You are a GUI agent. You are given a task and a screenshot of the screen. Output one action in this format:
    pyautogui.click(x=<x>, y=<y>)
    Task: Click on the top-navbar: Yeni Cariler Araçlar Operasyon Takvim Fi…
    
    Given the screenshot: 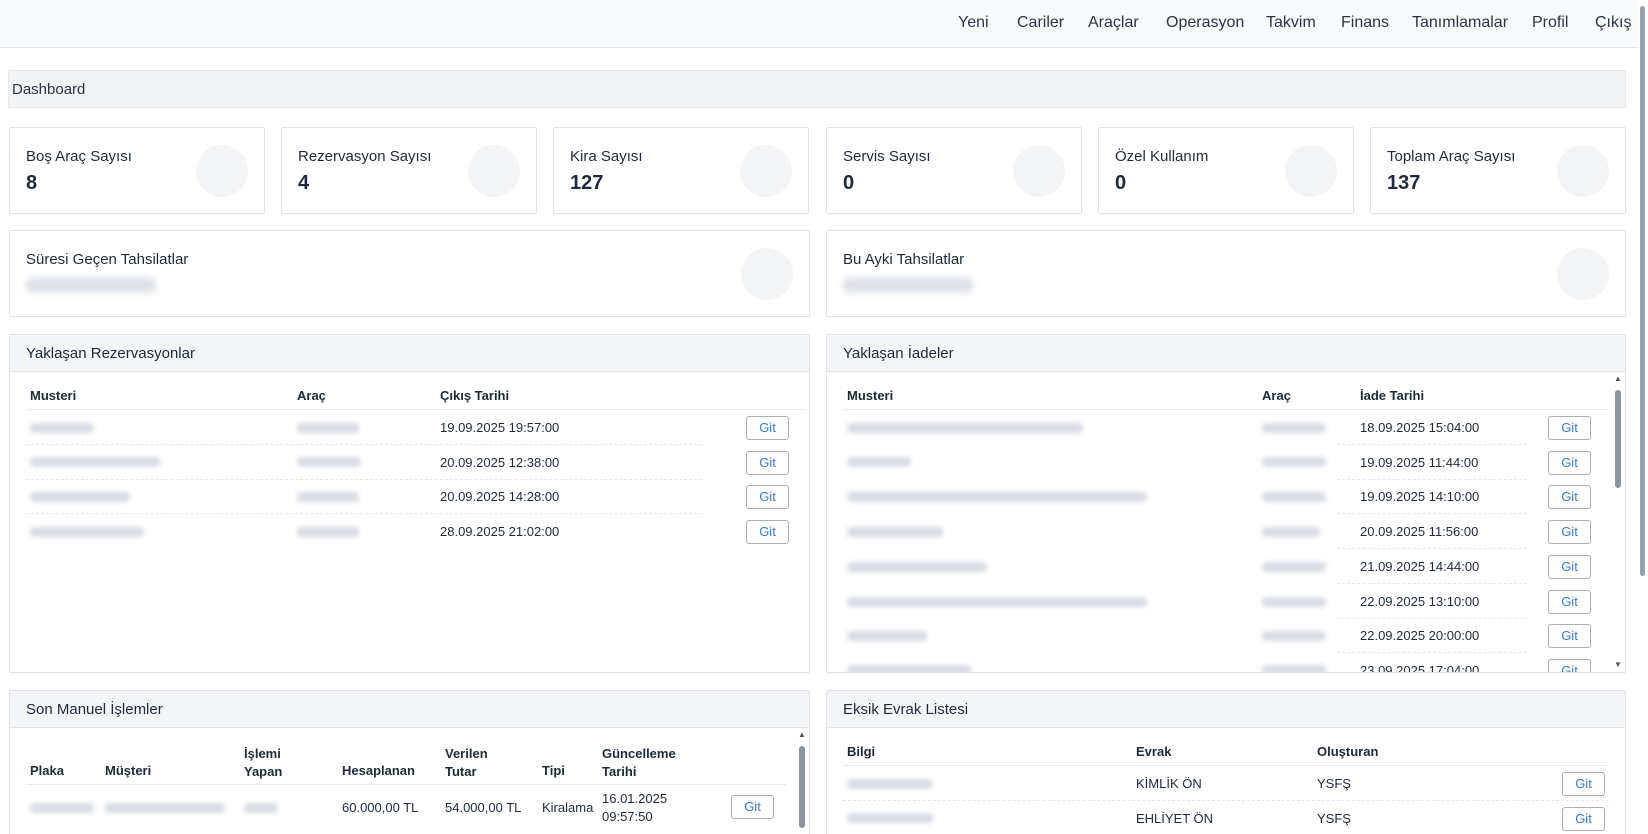 What is the action you would take?
    pyautogui.click(x=824, y=24)
    